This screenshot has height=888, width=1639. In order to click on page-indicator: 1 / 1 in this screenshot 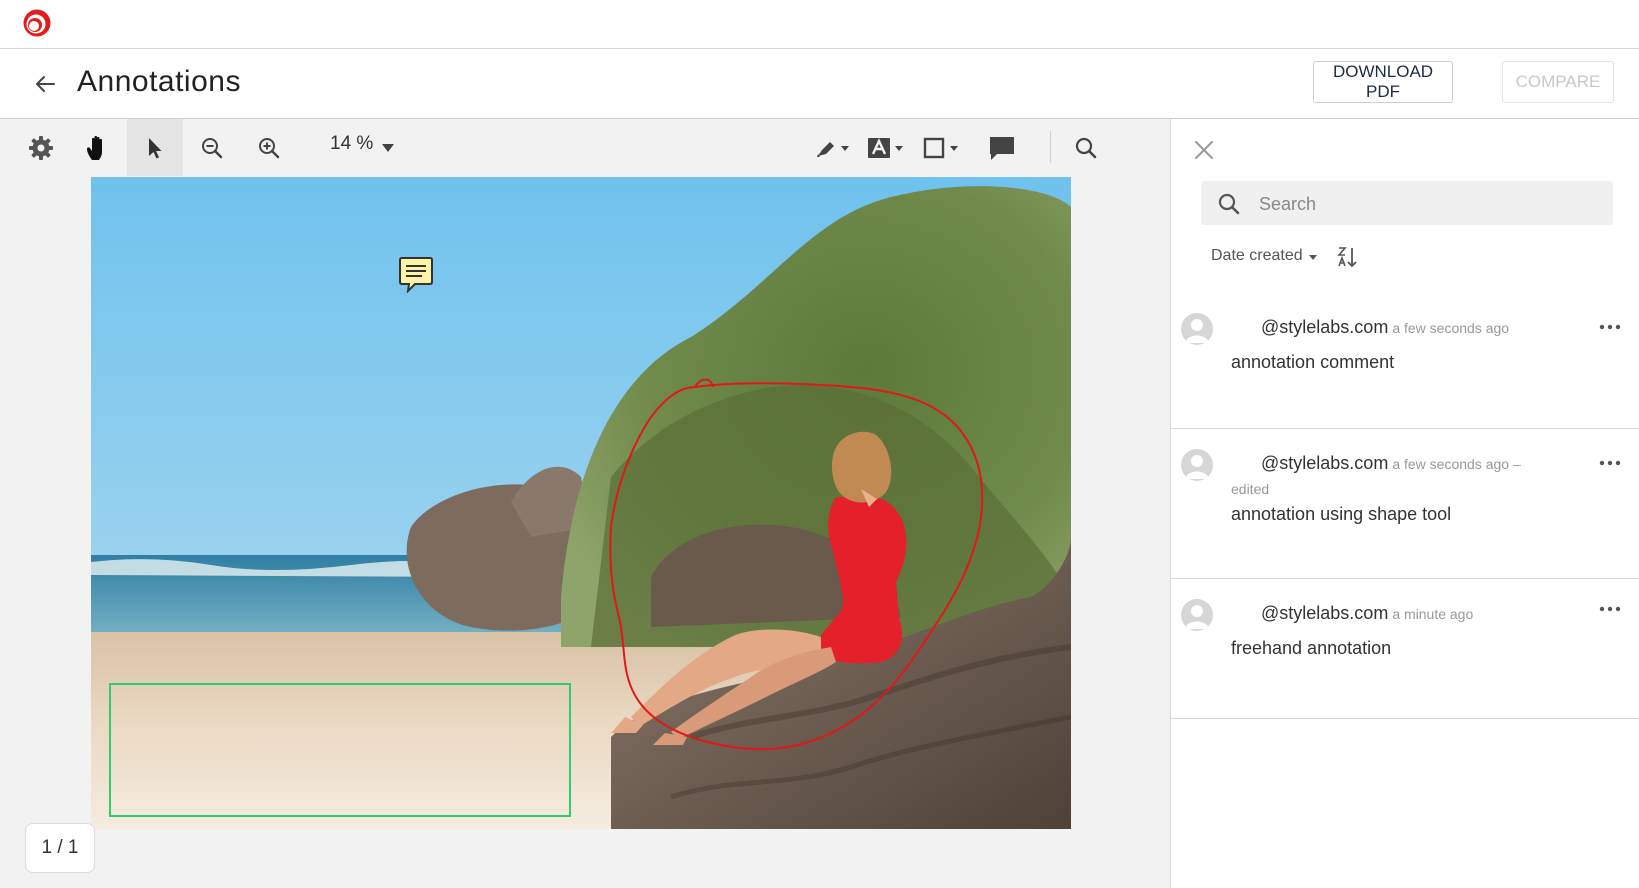, I will do `click(60, 848)`.